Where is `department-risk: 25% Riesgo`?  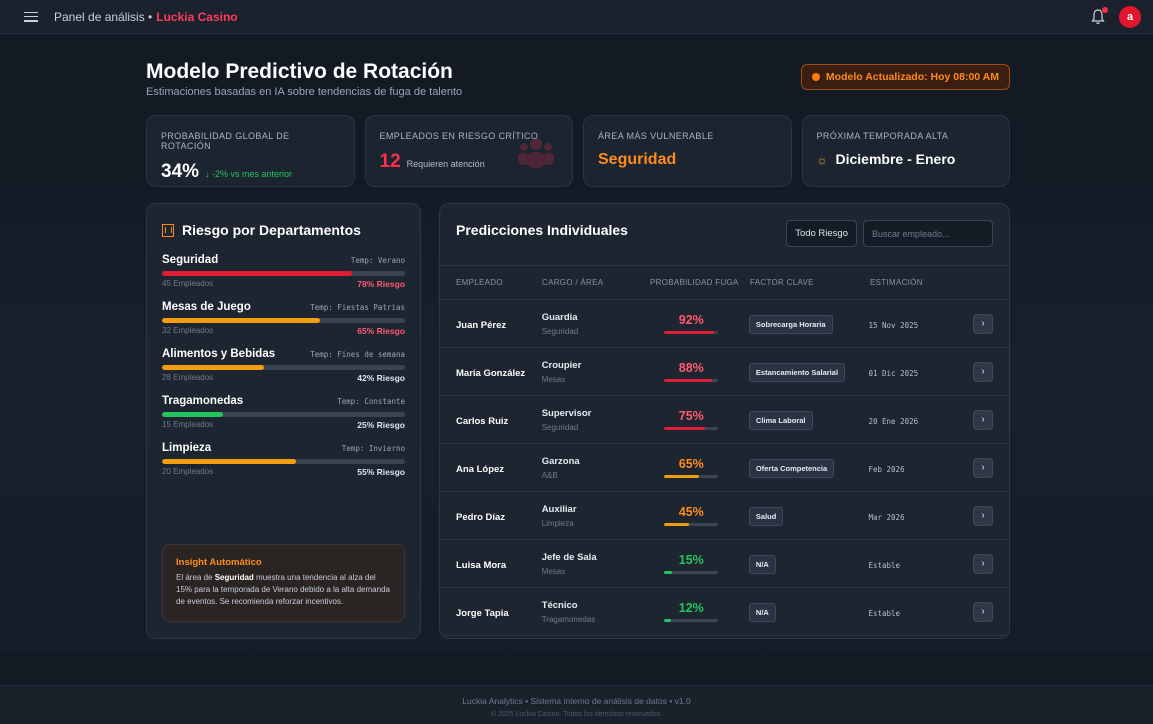
department-risk: 25% Riesgo is located at coordinates (381, 425).